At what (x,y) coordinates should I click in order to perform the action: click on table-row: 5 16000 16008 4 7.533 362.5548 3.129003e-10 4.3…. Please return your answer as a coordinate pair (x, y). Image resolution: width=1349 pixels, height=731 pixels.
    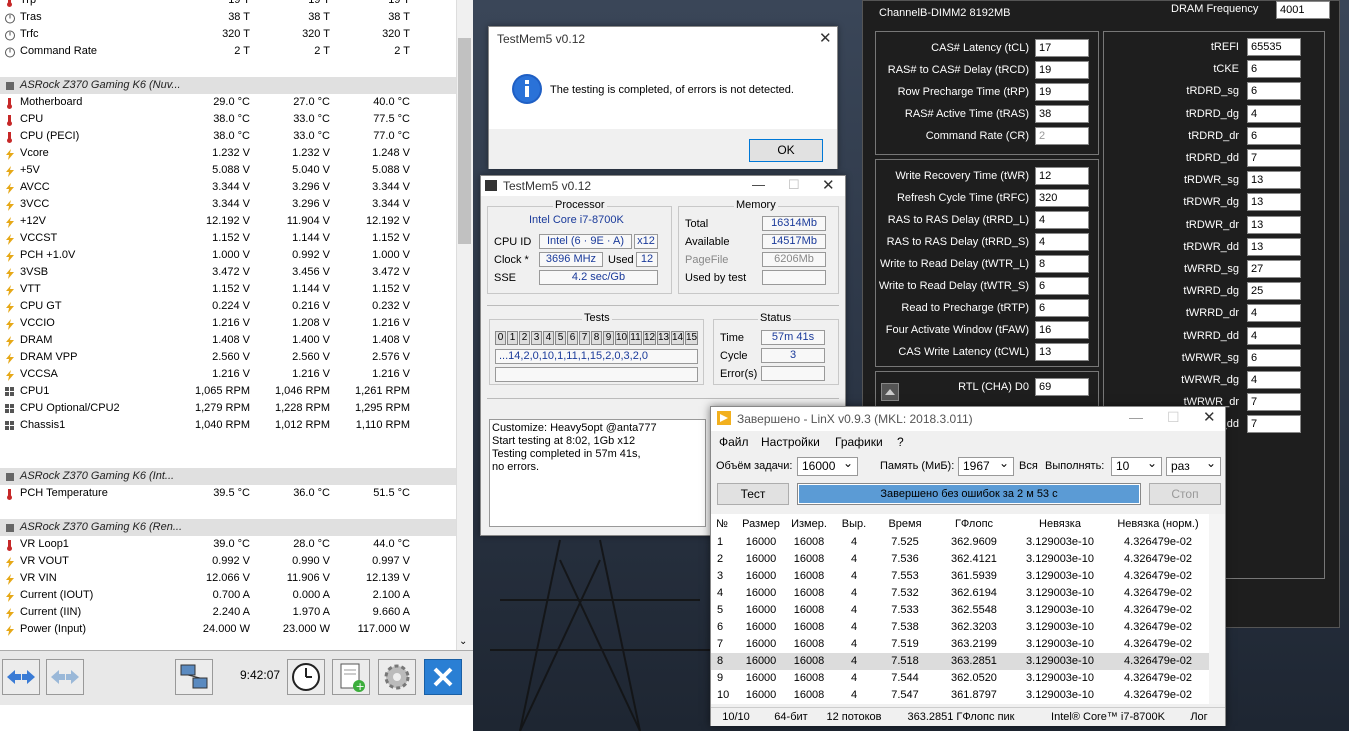
    Looking at the image, I should click on (960, 610).